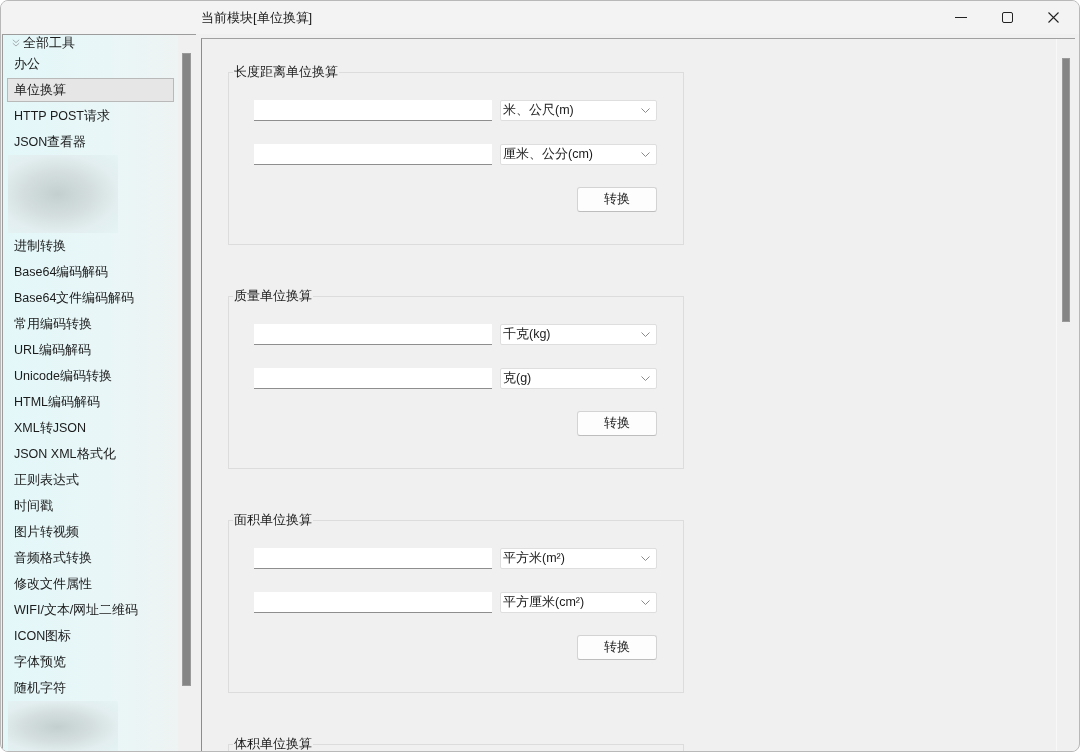  What do you see at coordinates (90, 428) in the screenshot?
I see `sidebar-item: XML转JSON` at bounding box center [90, 428].